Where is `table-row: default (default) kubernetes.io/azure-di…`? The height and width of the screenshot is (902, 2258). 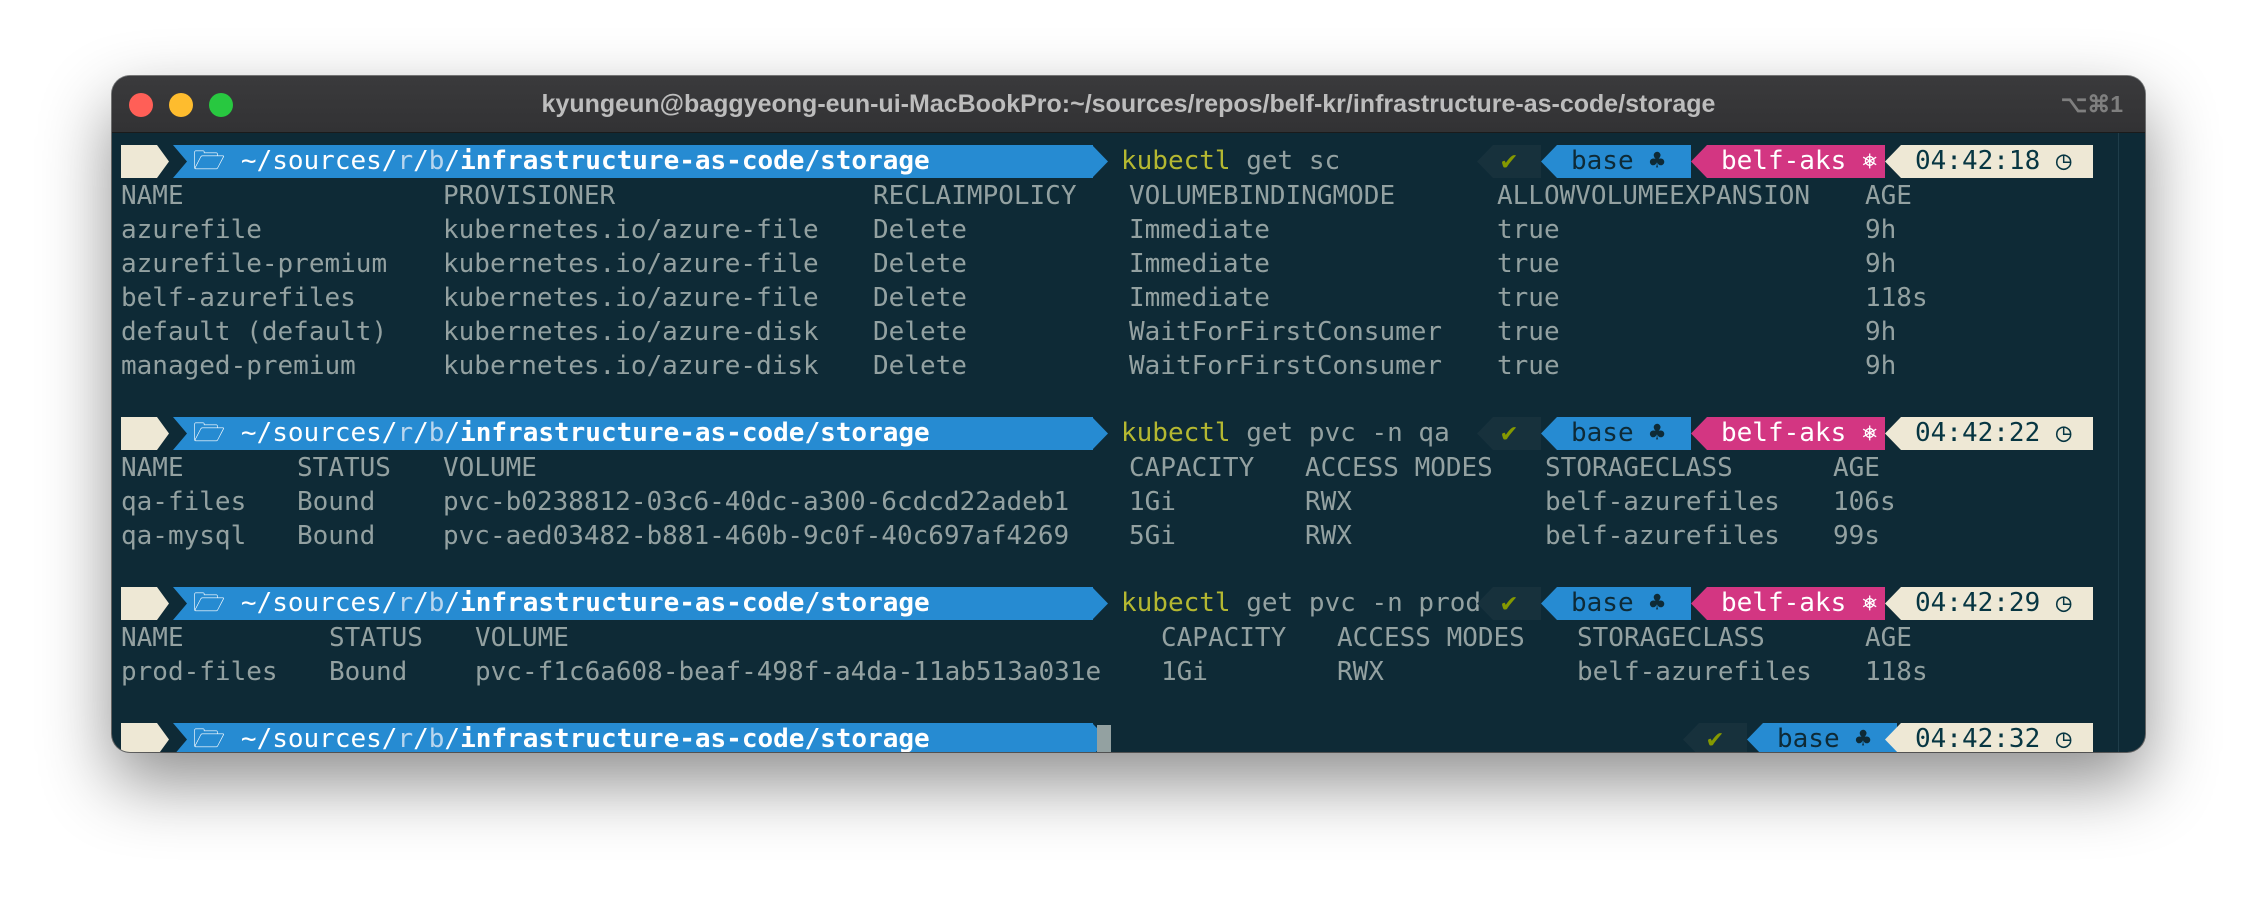 table-row: default (default) kubernetes.io/azure-di… is located at coordinates (1009, 332).